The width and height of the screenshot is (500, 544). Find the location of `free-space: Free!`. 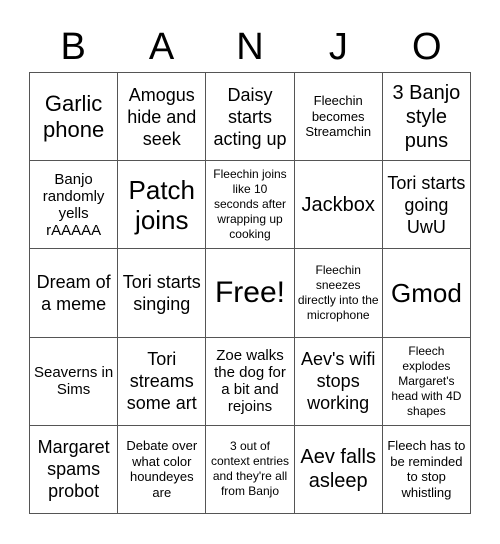

free-space: Free! is located at coordinates (250, 293).